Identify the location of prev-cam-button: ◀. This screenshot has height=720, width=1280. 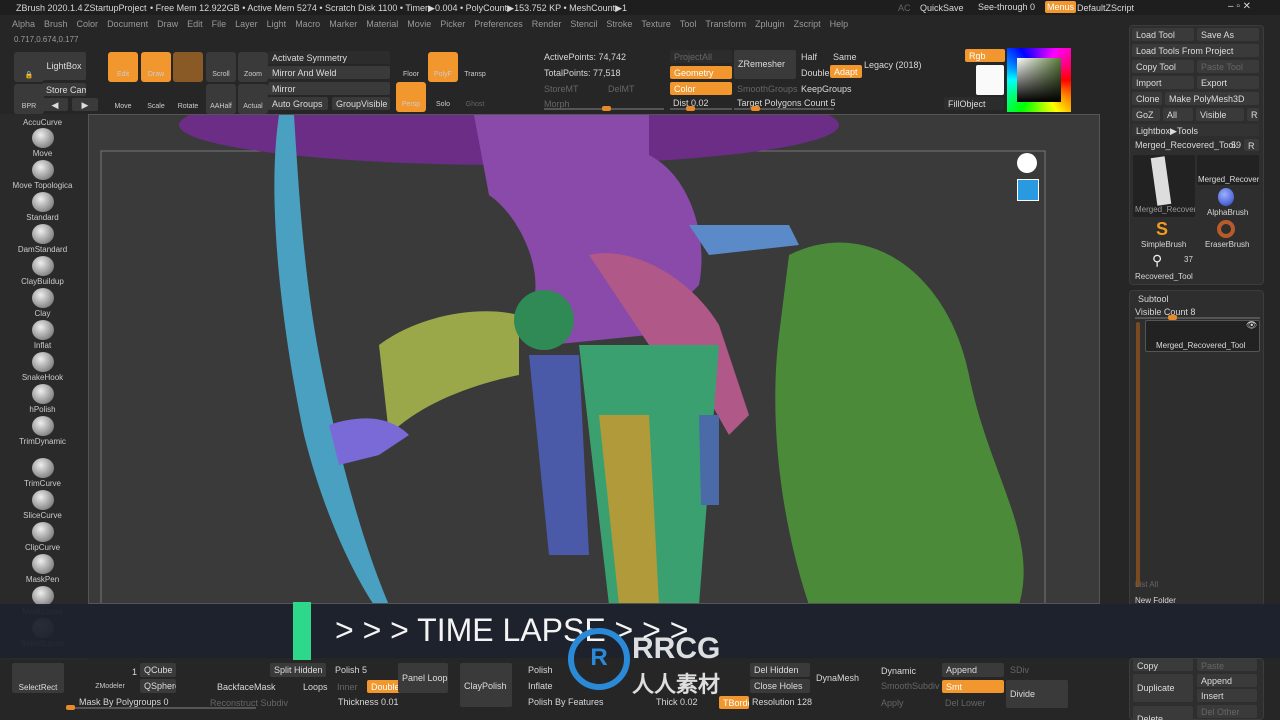
(55, 104).